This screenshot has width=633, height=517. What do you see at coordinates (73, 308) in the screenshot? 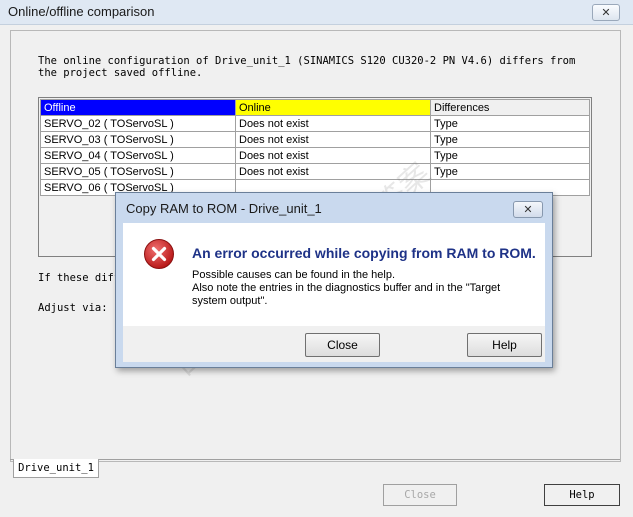
I see `adjust-via-label: Adjust via:` at bounding box center [73, 308].